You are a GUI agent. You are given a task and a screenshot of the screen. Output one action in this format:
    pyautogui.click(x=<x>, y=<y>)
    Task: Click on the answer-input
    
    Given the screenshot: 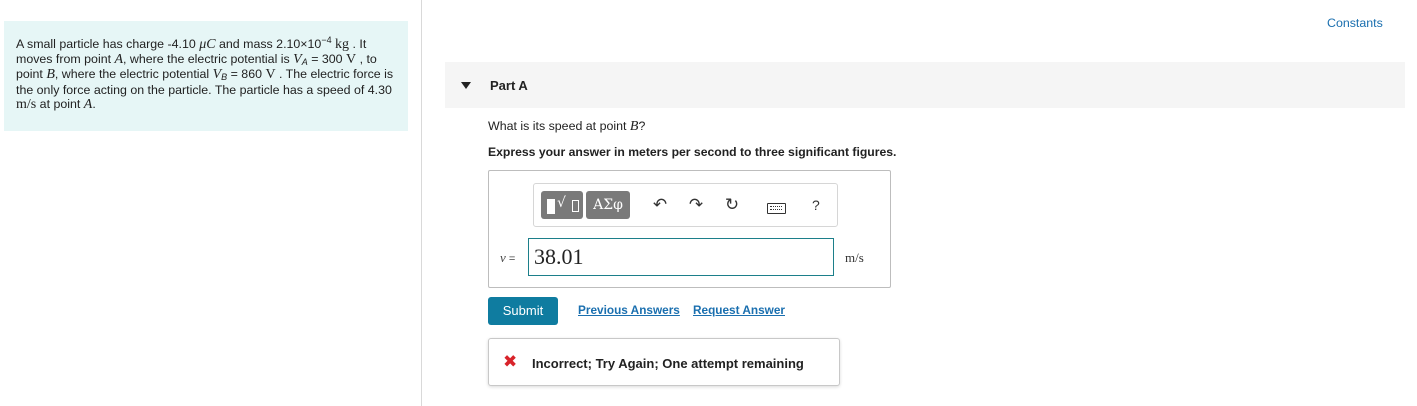 What is the action you would take?
    pyautogui.click(x=681, y=257)
    